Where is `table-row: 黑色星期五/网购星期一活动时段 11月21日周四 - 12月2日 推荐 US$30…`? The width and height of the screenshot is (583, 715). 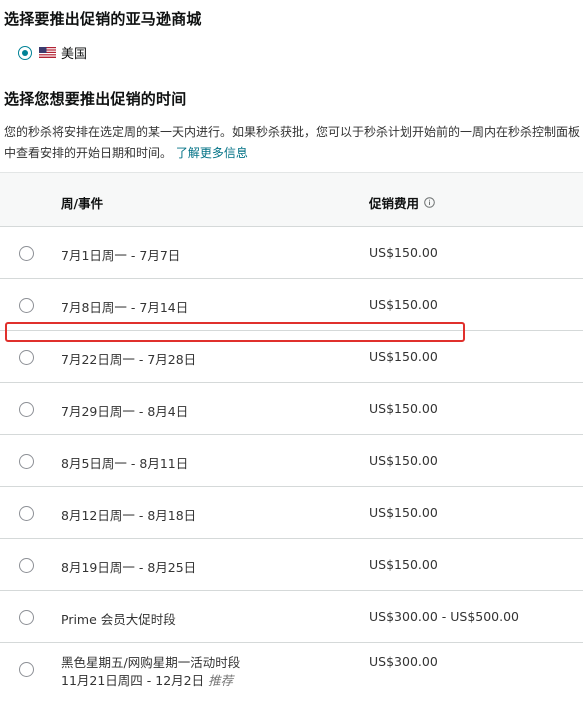
table-row: 黑色星期五/网购星期一活动时段 11月21日周四 - 12月2日 推荐 US$30… is located at coordinates (291, 673).